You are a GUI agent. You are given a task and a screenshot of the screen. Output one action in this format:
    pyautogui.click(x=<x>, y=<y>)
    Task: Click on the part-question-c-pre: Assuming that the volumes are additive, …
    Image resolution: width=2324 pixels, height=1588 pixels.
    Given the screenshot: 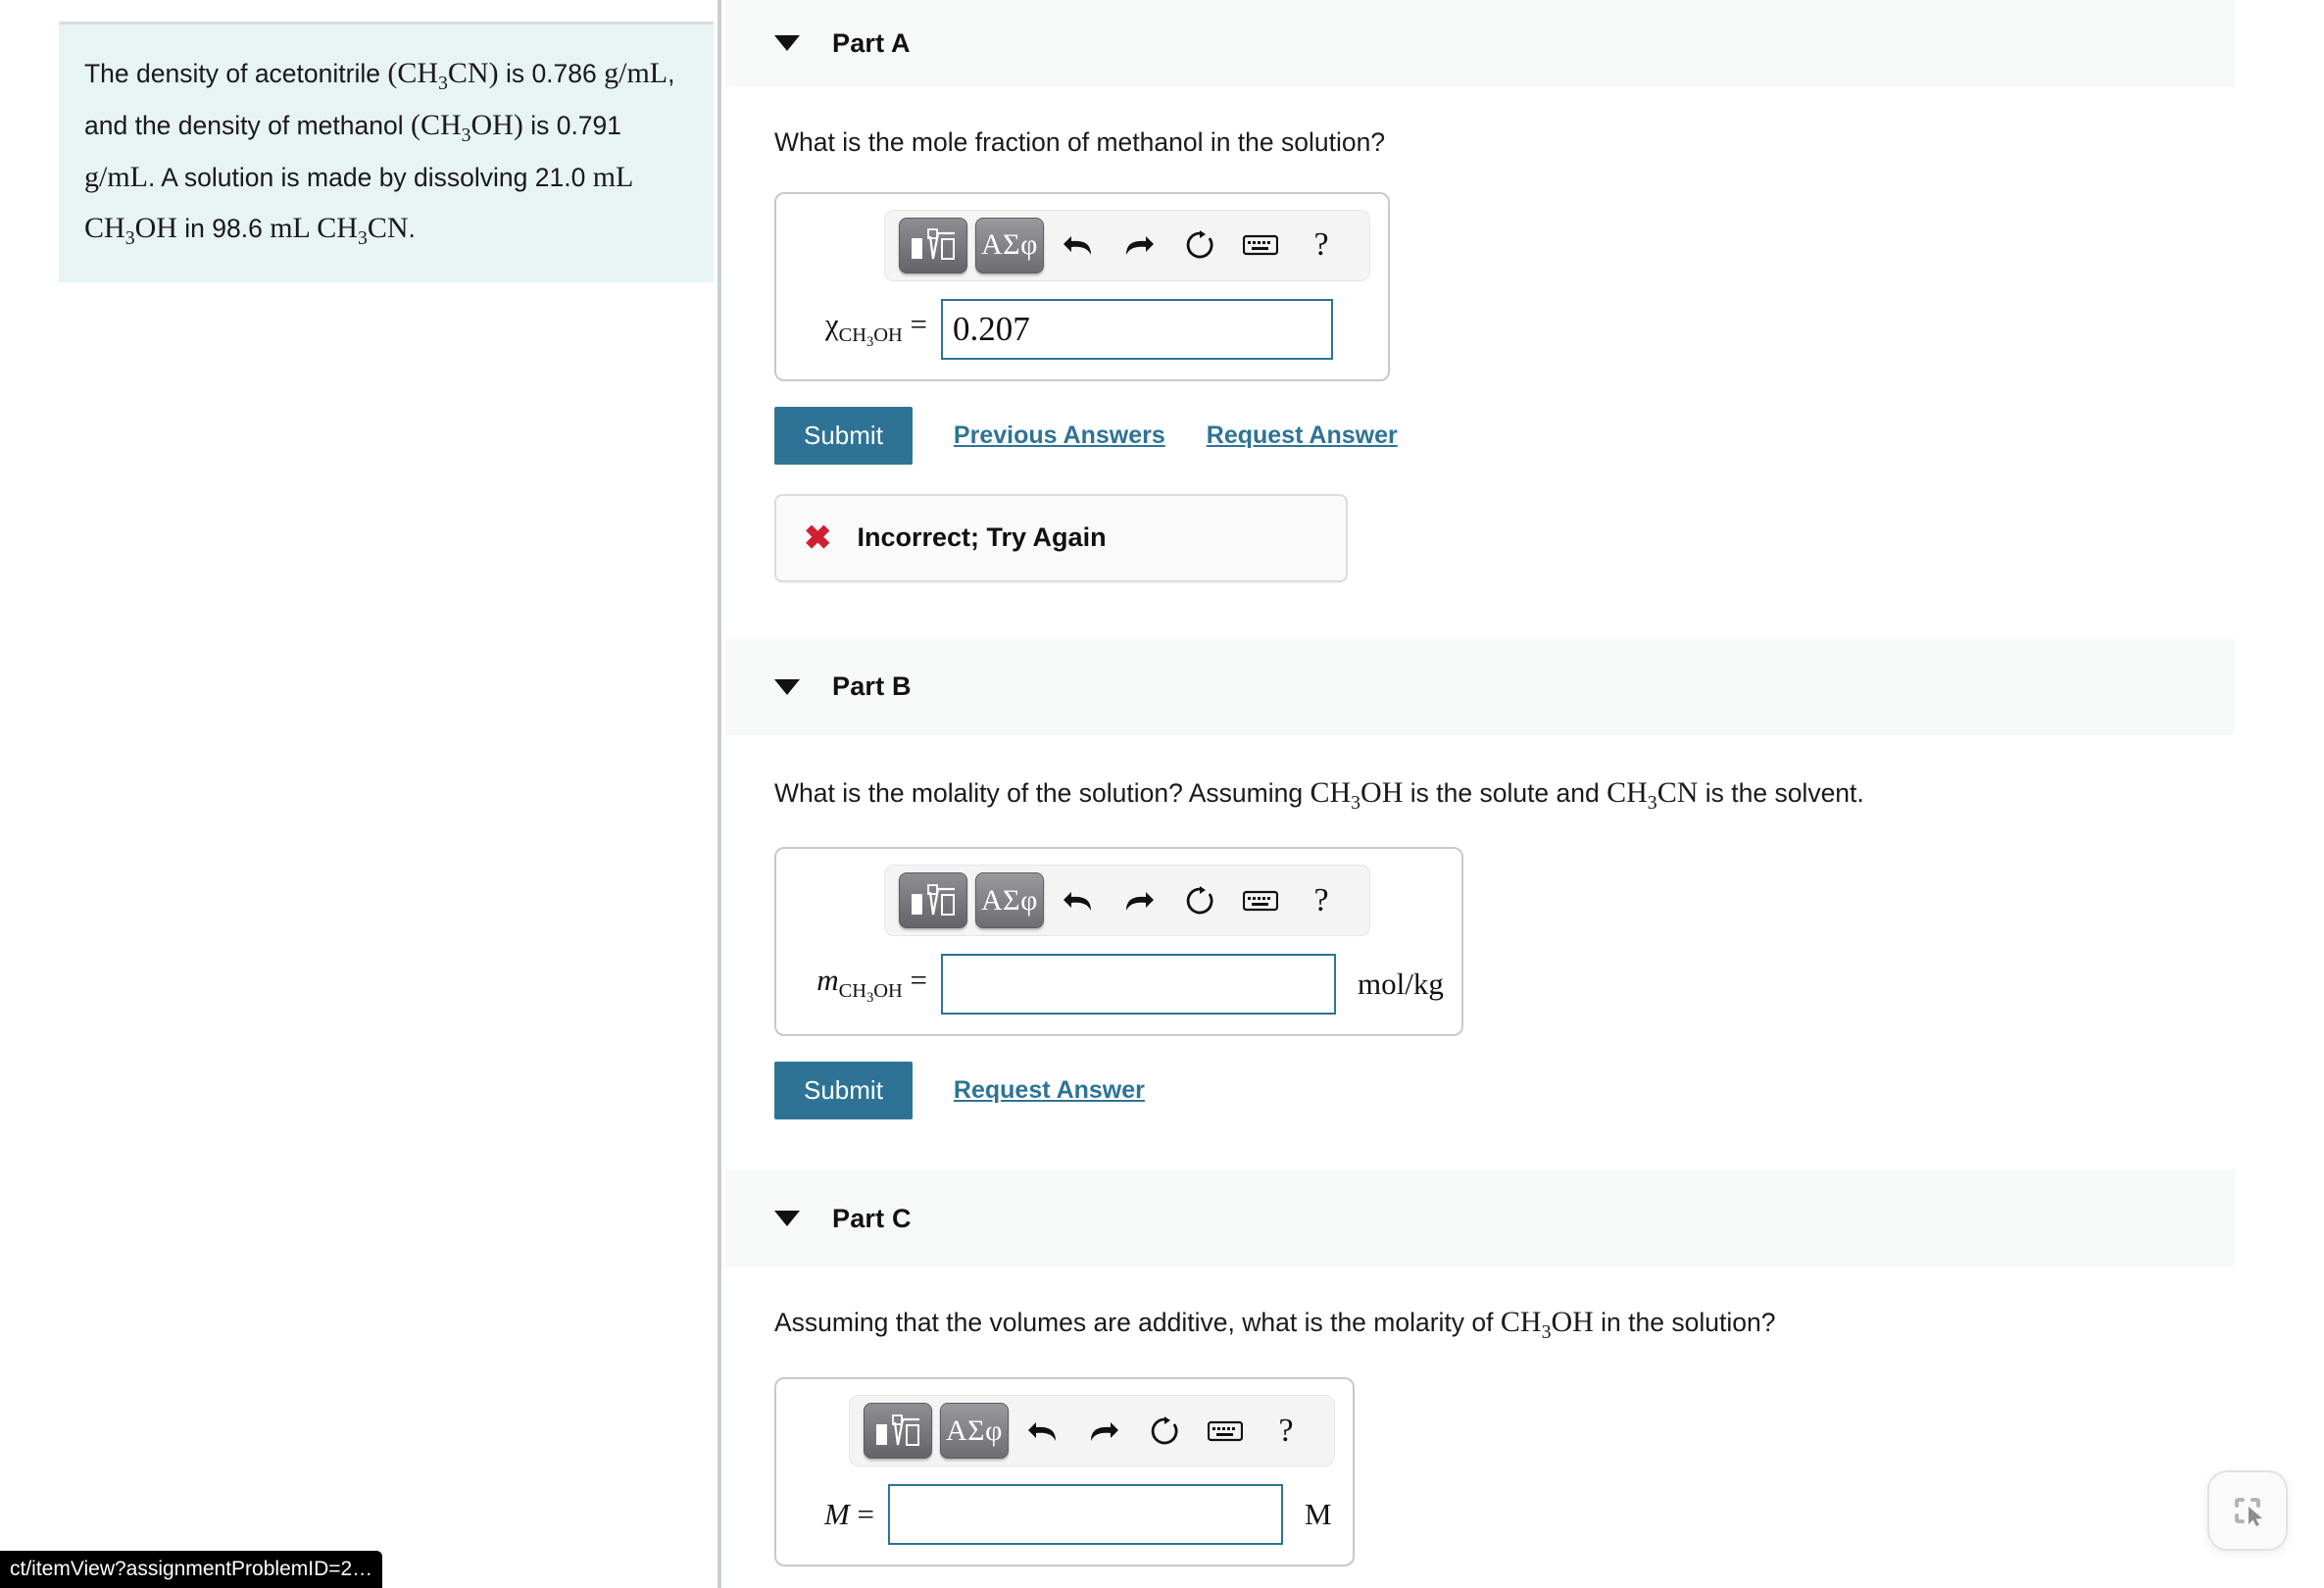 What is the action you would take?
    pyautogui.click(x=1137, y=1323)
    